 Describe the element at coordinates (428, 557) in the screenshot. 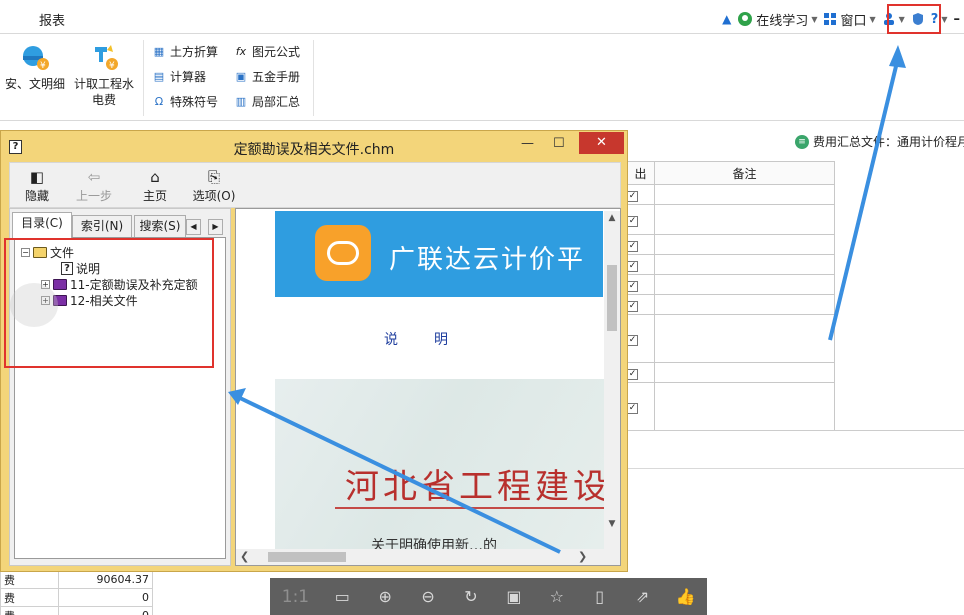

I see `horizontal-scrollbar: ❮ ❯` at that location.